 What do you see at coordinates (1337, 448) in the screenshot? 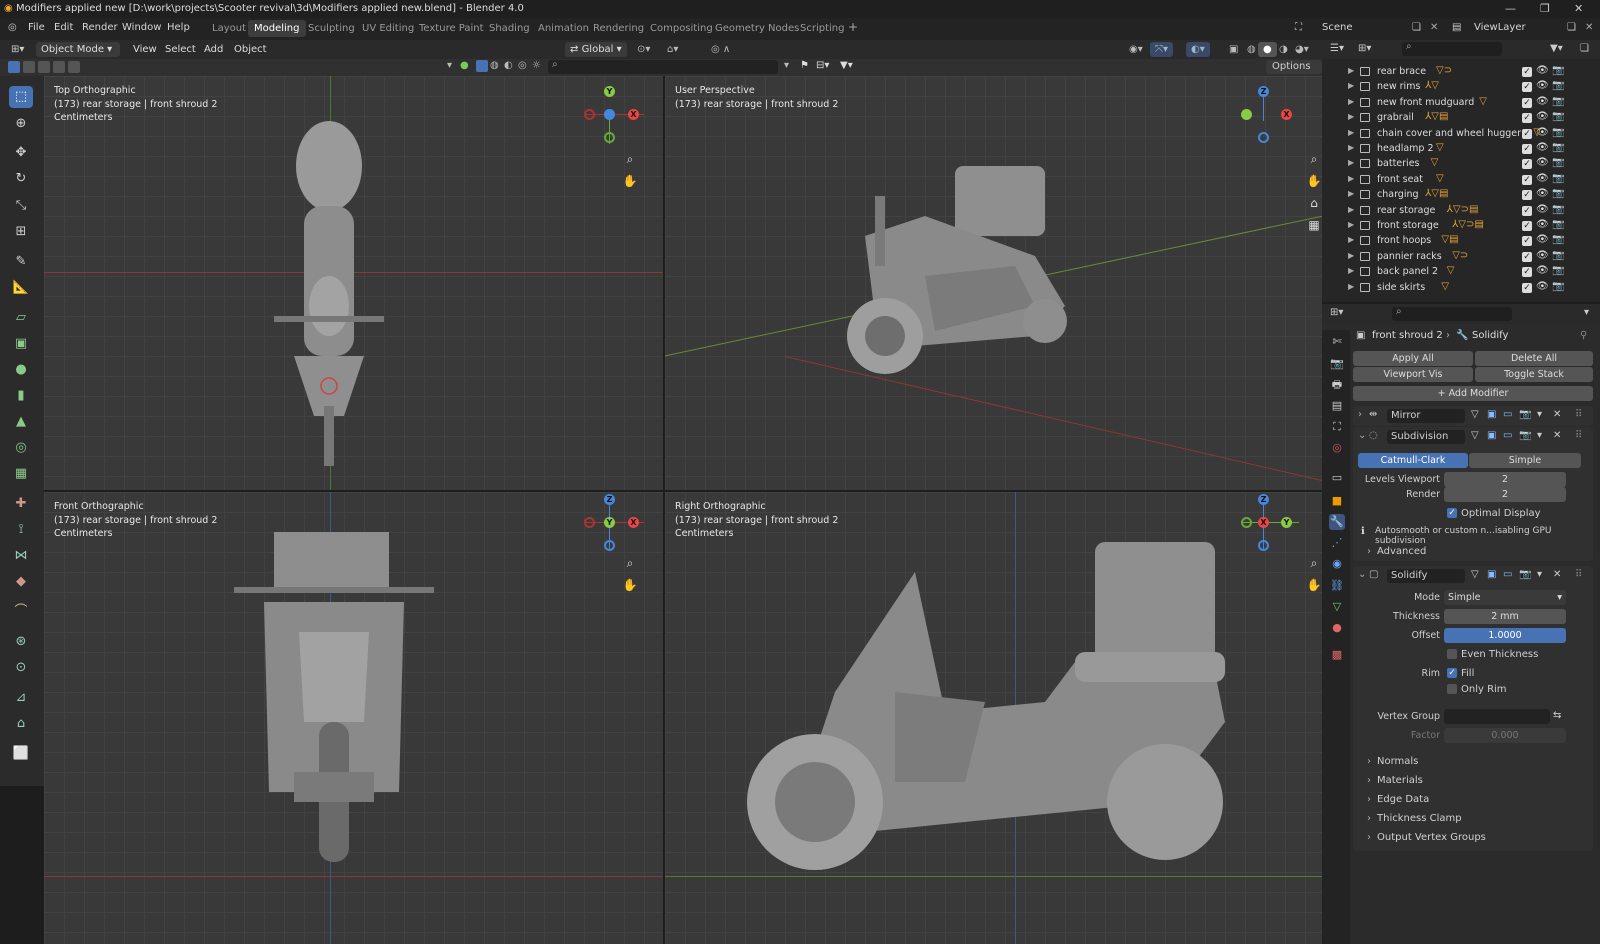
I see `world-tab-icon: ◎` at bounding box center [1337, 448].